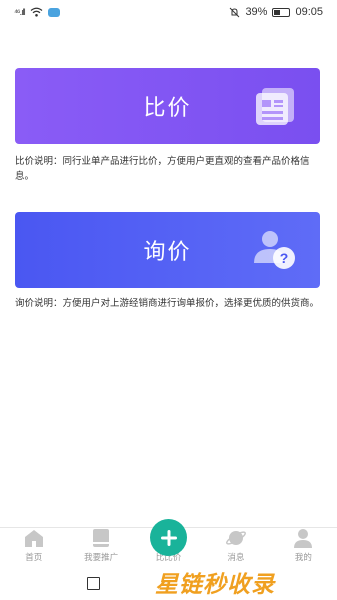 The width and height of the screenshot is (337, 600). I want to click on compare-card-title: 比价, so click(167, 107).